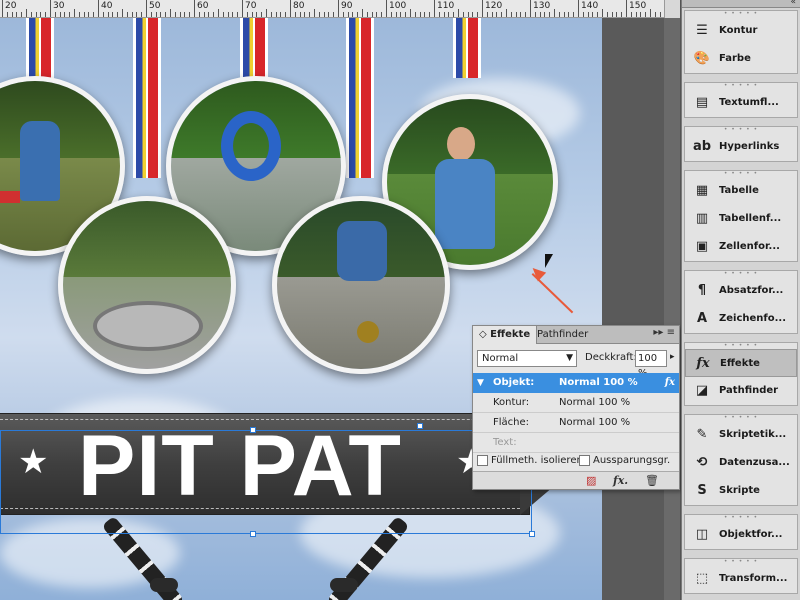 Image resolution: width=800 pixels, height=600 pixels. Describe the element at coordinates (741, 391) in the screenshot. I see `panel-item-pathfinder: ◪ Pathfinder` at that location.